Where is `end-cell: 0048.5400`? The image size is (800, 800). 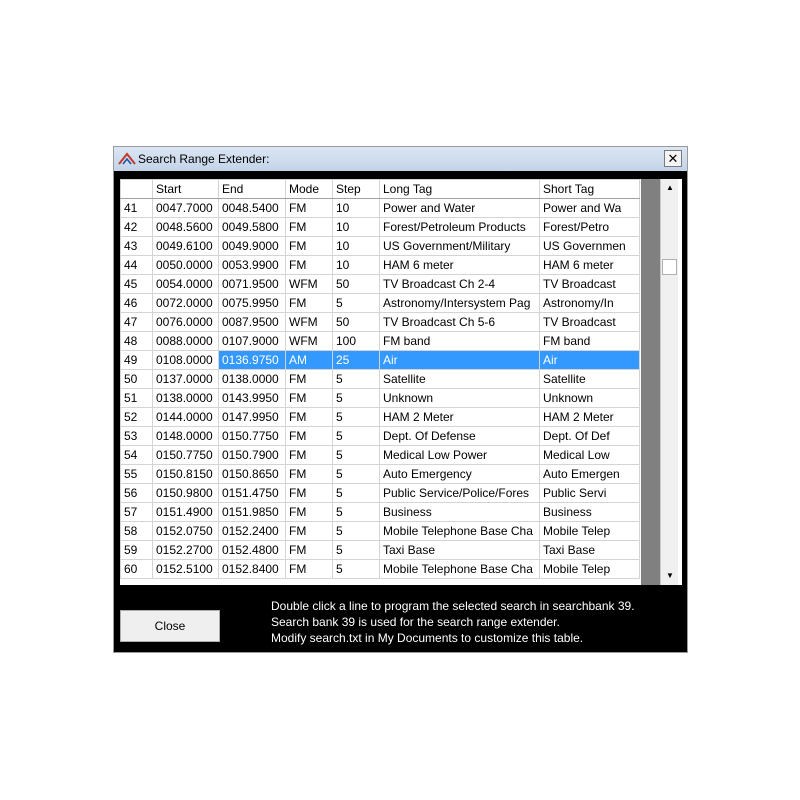 end-cell: 0048.5400 is located at coordinates (252, 208).